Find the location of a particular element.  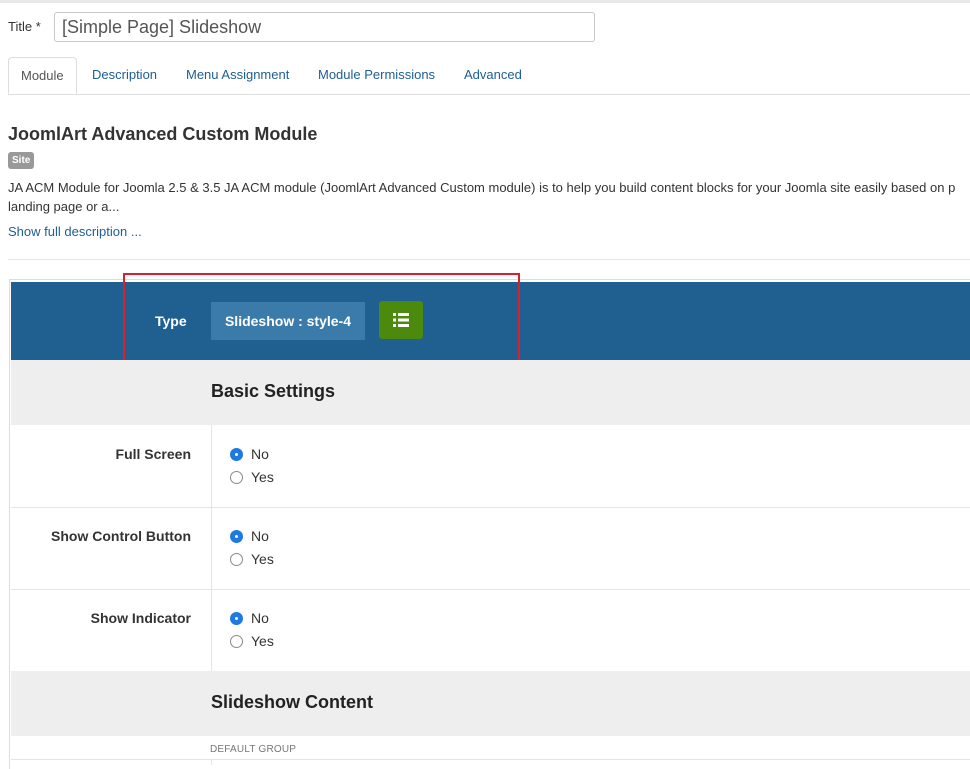

radio-show-indicator-yes: Yes is located at coordinates (252, 641).